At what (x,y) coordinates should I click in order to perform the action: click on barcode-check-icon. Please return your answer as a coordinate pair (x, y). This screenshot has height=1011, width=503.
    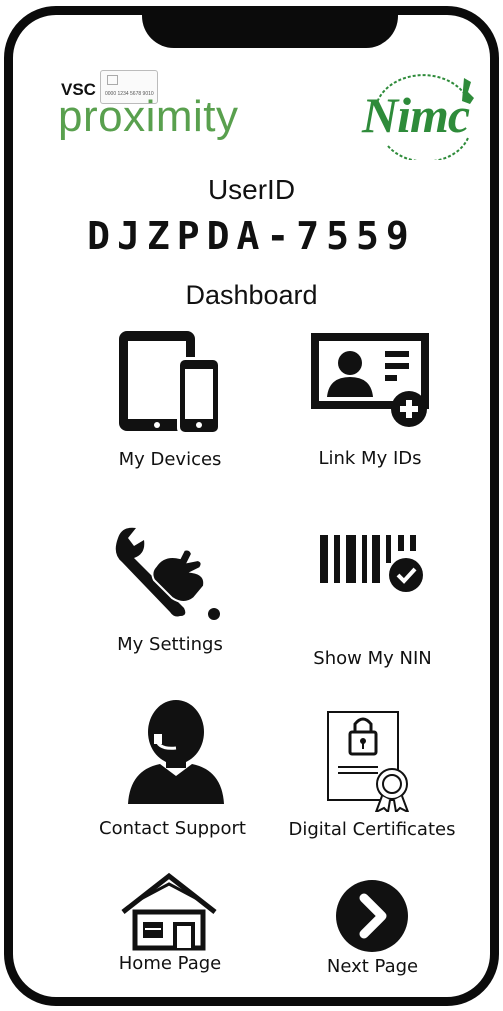
    Looking at the image, I should click on (370, 562).